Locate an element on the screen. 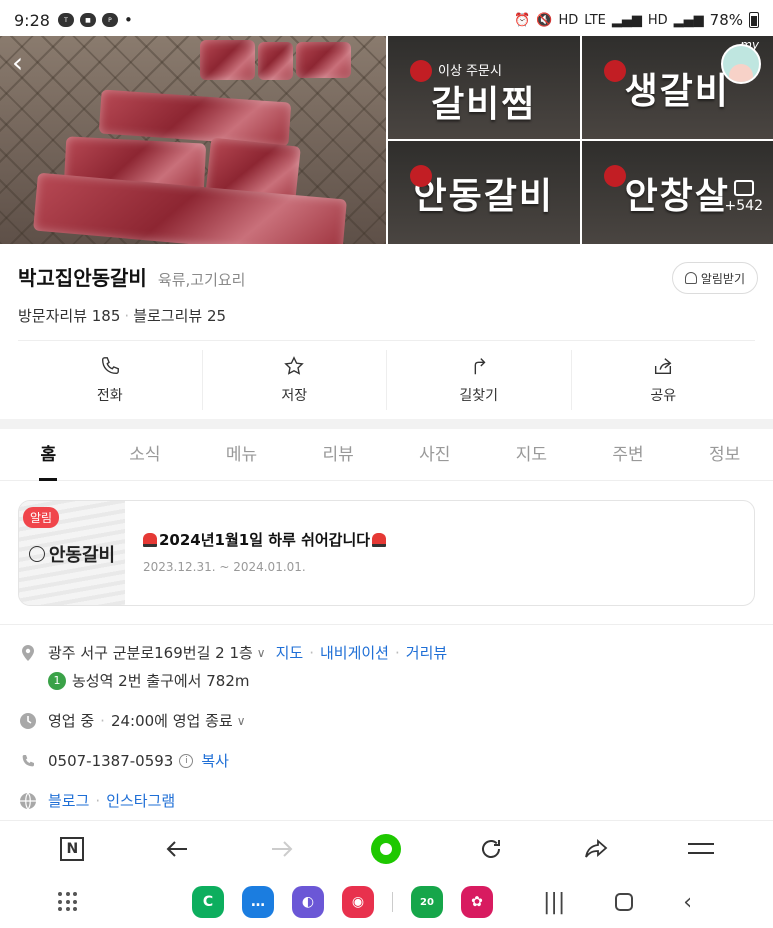 The image size is (773, 928). info-icon: i is located at coordinates (186, 760).